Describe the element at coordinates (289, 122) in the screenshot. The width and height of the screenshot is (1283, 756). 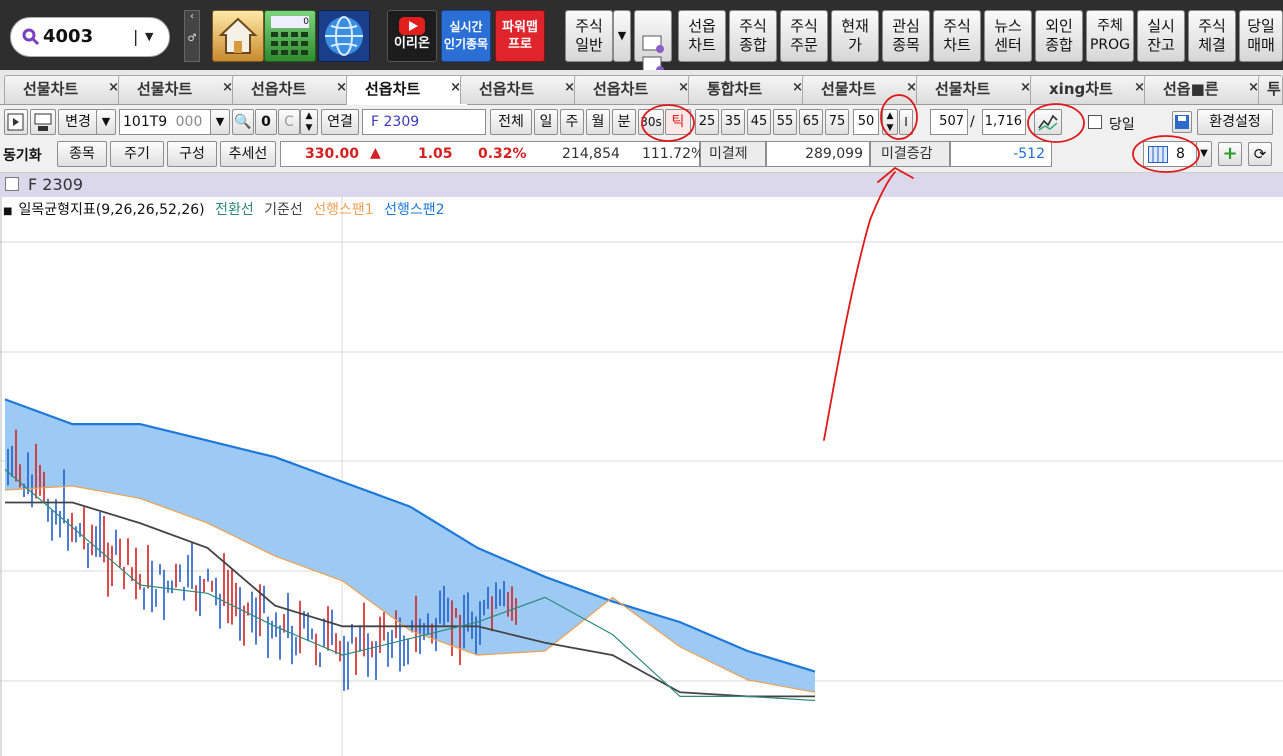
I see `c-icon: C` at that location.